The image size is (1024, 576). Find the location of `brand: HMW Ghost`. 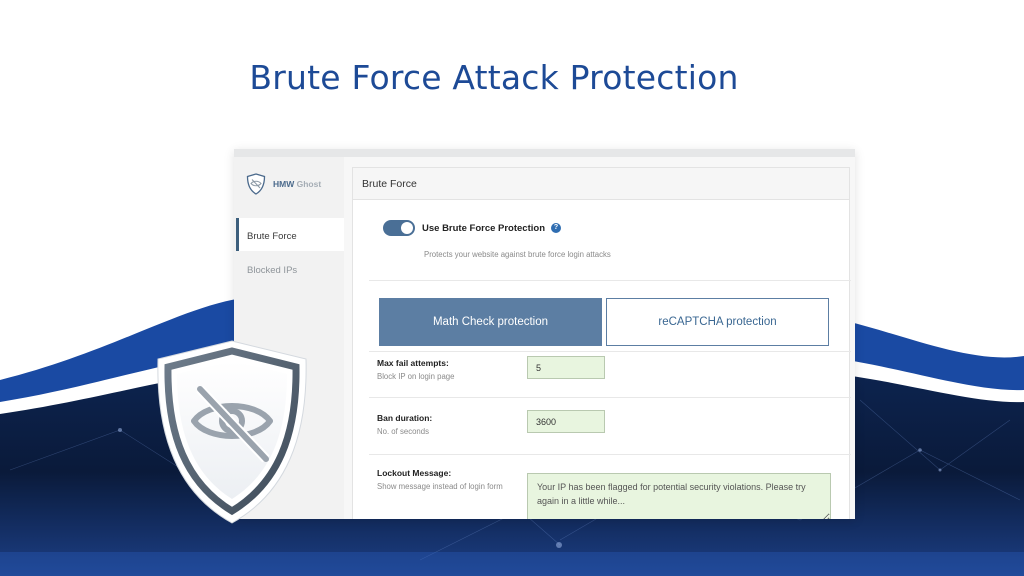

brand: HMW Ghost is located at coordinates (283, 184).